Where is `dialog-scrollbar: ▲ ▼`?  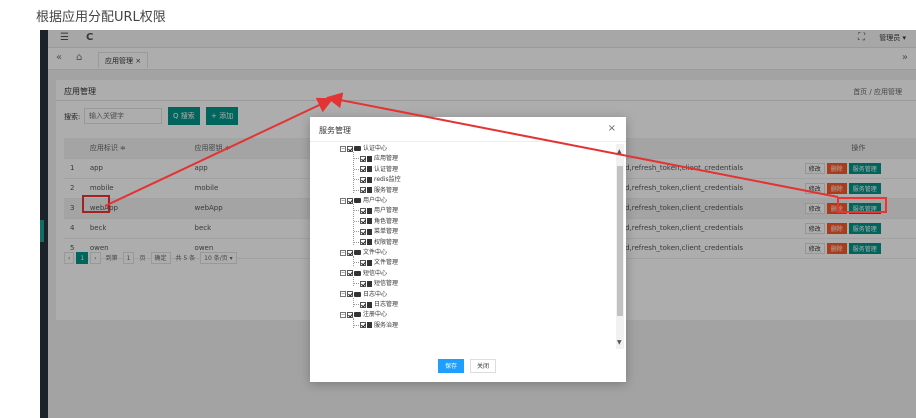 dialog-scrollbar: ▲ ▼ is located at coordinates (620, 246).